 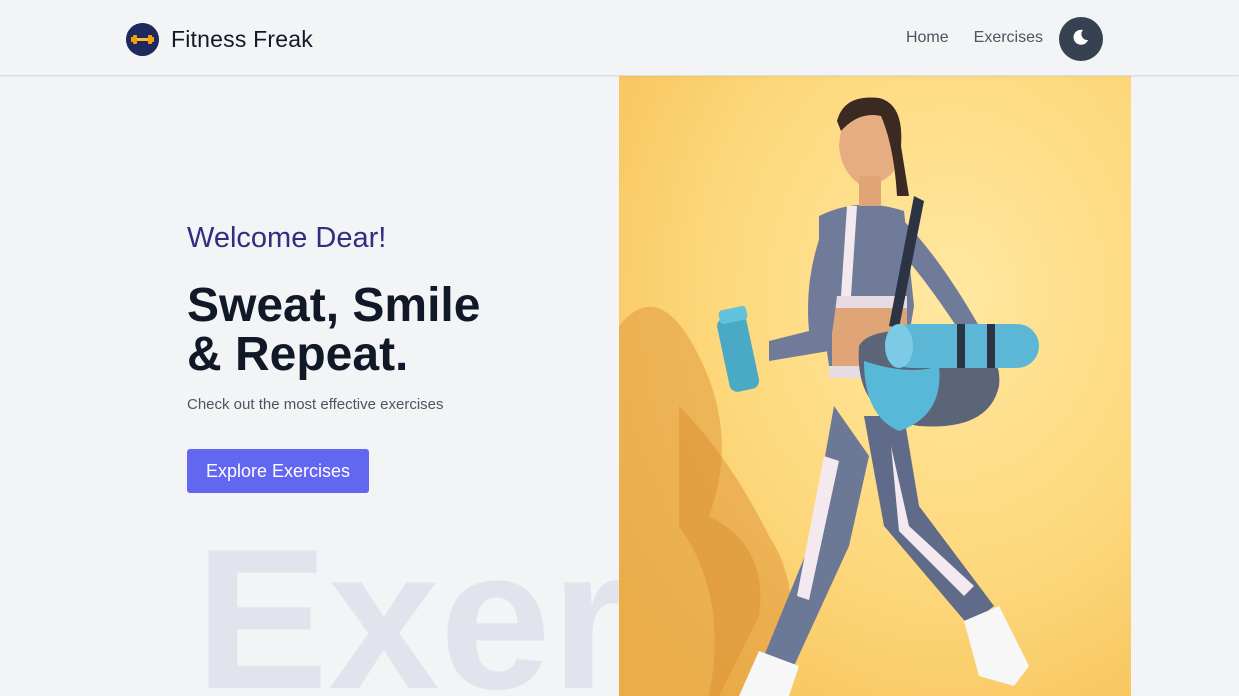 I want to click on nav-home-link: Home, so click(x=927, y=38).